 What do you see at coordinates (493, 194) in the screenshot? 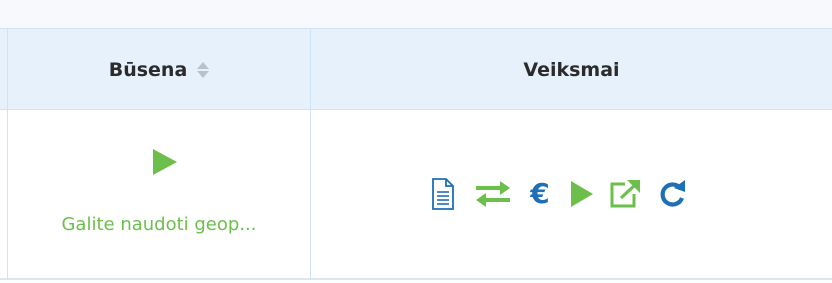
I see `exchange-icon` at bounding box center [493, 194].